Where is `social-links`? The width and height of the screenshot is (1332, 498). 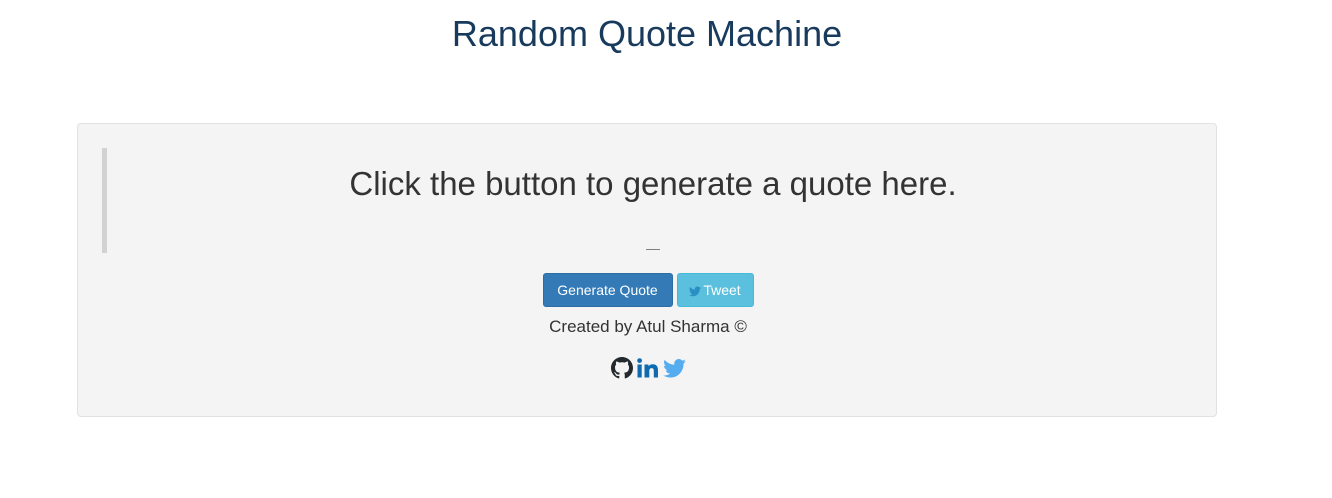 social-links is located at coordinates (648, 368).